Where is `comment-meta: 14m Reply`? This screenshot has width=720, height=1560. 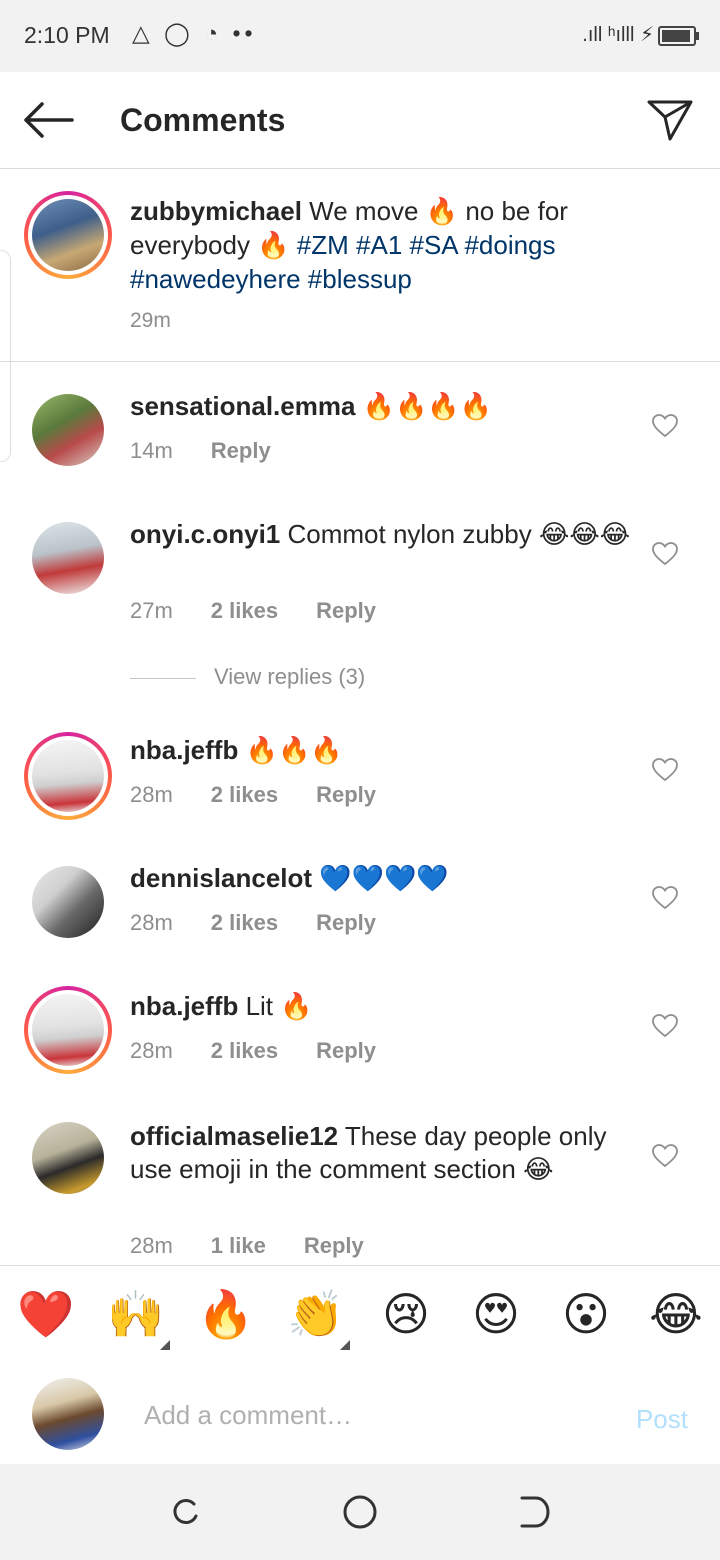 comment-meta: 14m Reply is located at coordinates (200, 451).